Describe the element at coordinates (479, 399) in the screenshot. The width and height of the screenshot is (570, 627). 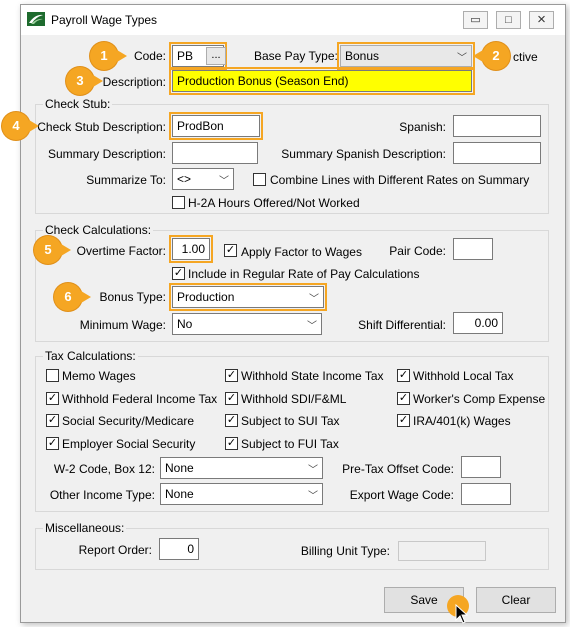
I see `tax-checkbox-label: Worker's Comp Expense` at that location.